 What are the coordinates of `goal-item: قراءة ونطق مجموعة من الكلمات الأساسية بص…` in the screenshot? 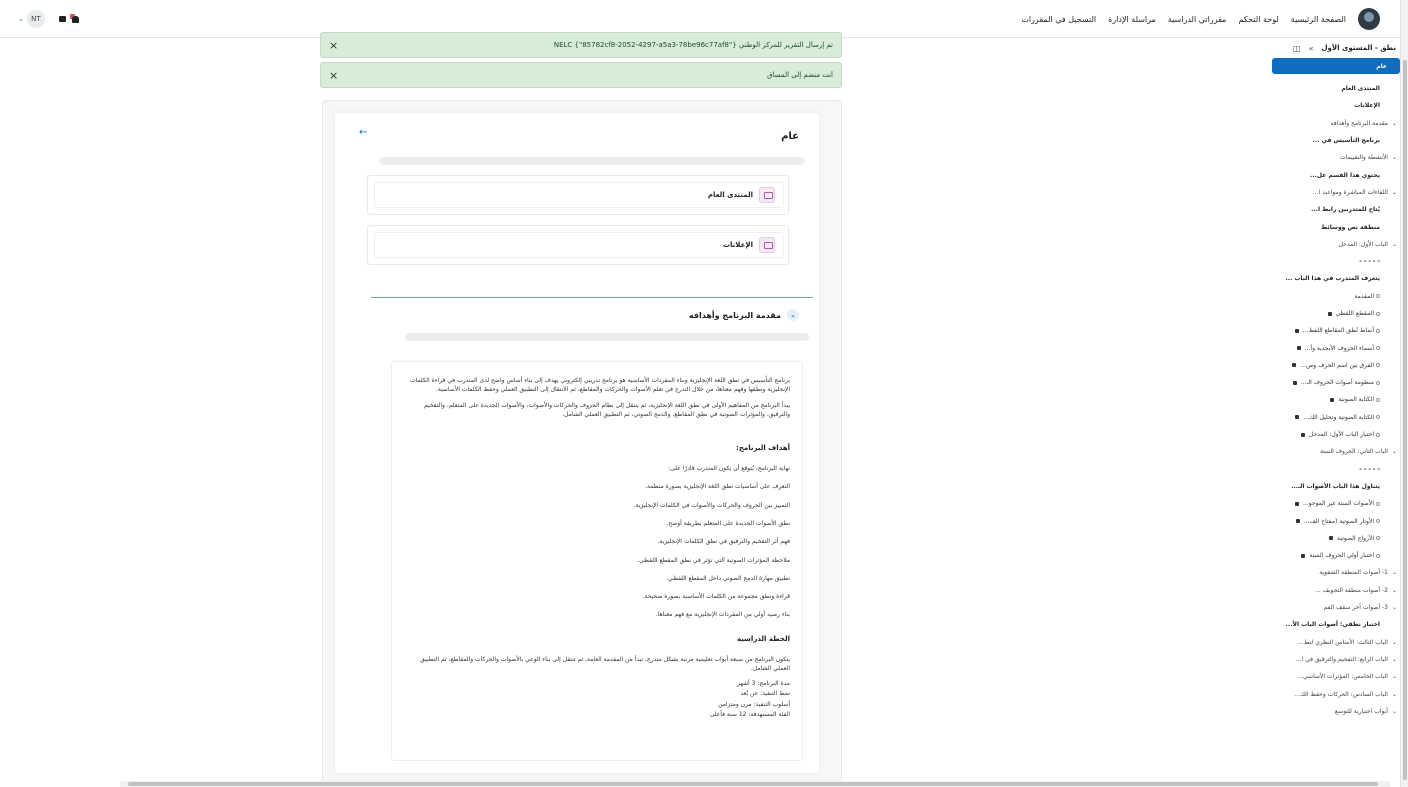 It's located at (716, 597).